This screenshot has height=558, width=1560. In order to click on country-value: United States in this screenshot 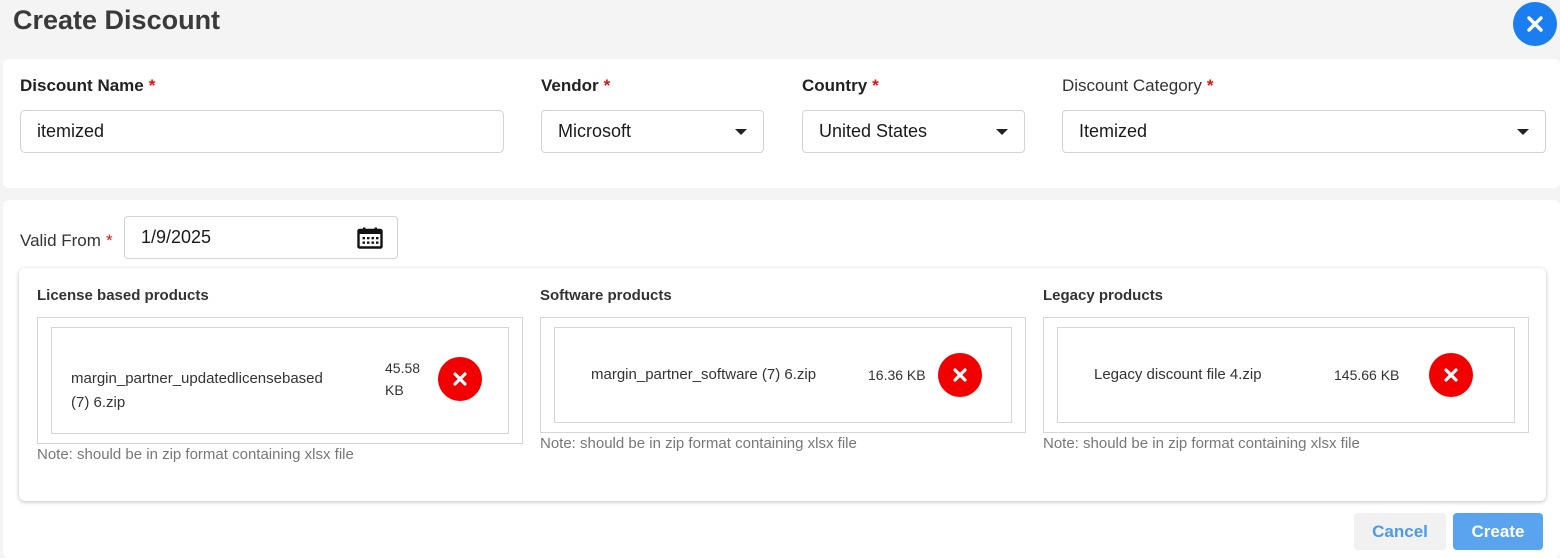, I will do `click(873, 131)`.